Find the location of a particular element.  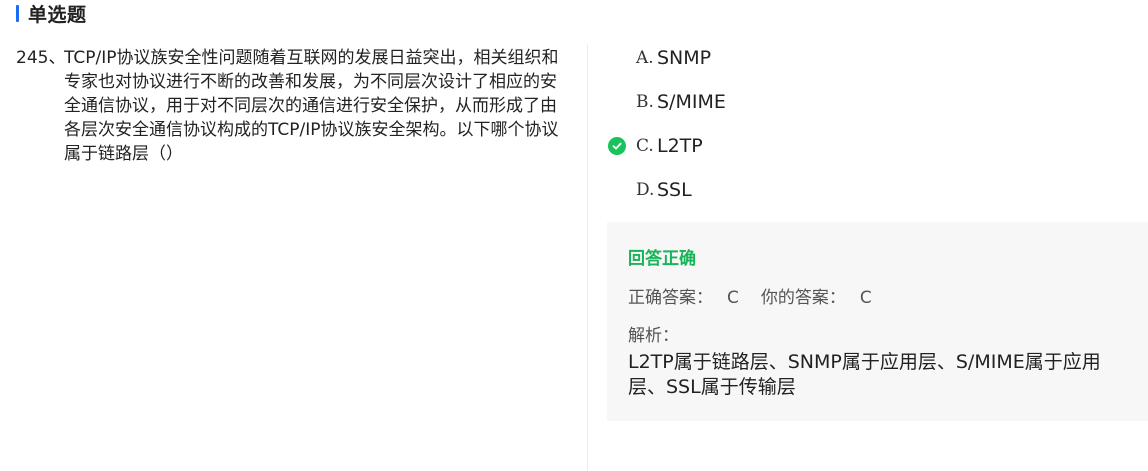

option-text: L2TP is located at coordinates (680, 146).